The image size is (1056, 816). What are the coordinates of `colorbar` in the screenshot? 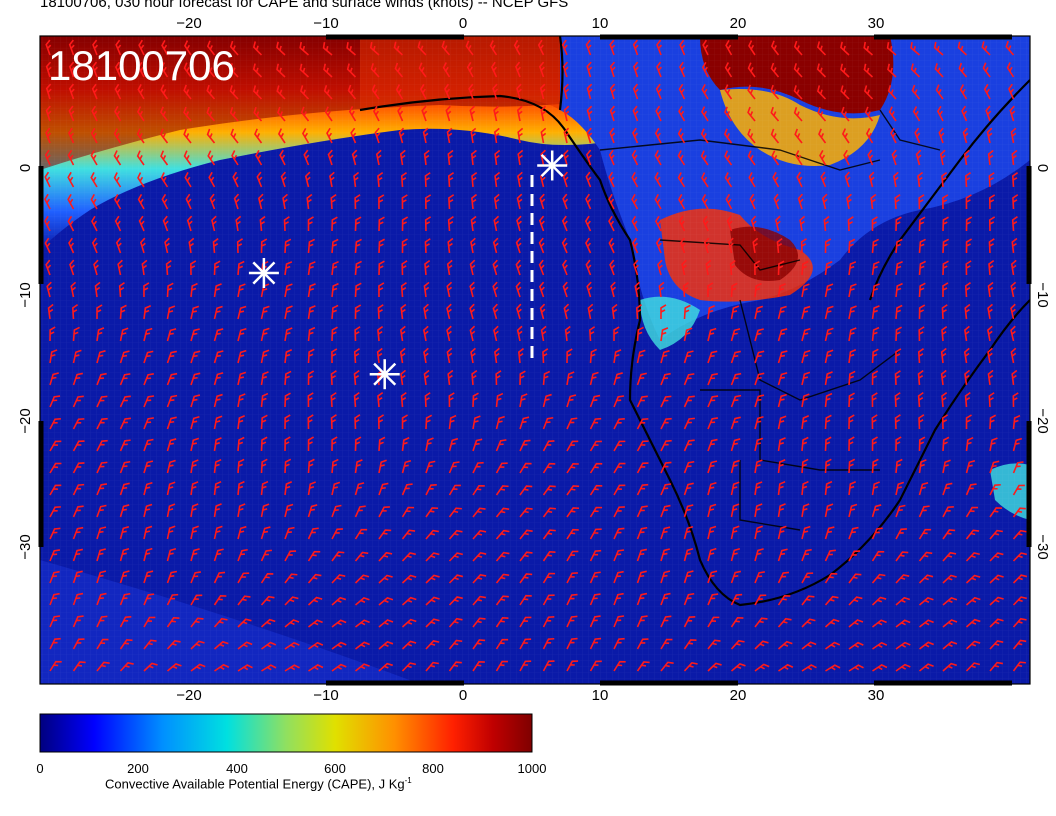 It's located at (286, 733).